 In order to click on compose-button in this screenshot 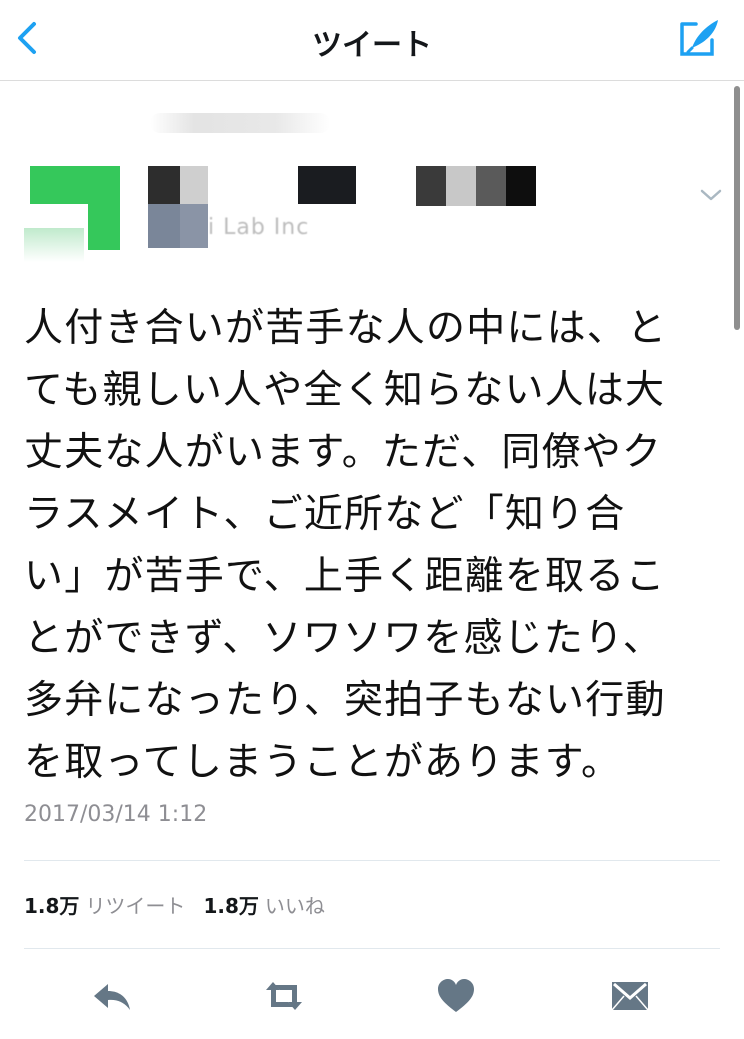, I will do `click(700, 38)`.